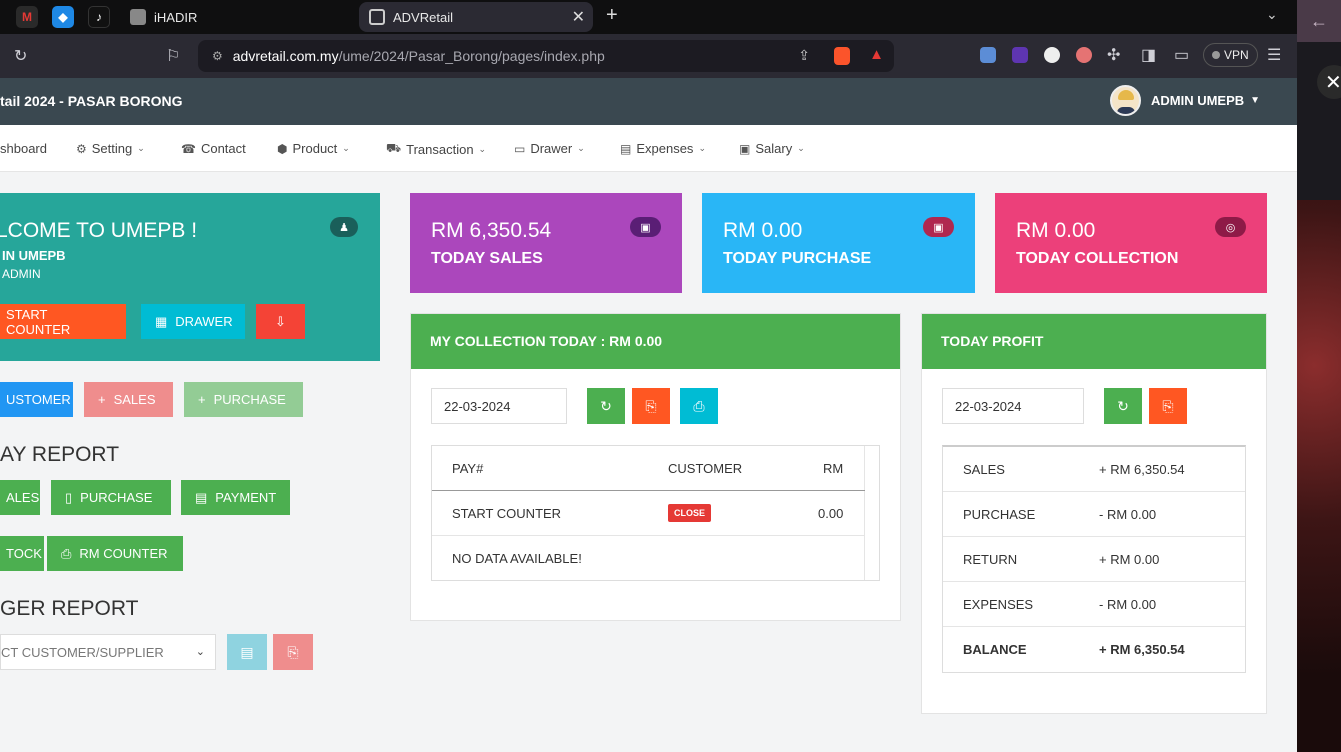  What do you see at coordinates (1274, 55) in the screenshot?
I see `menu-icon: ☰` at bounding box center [1274, 55].